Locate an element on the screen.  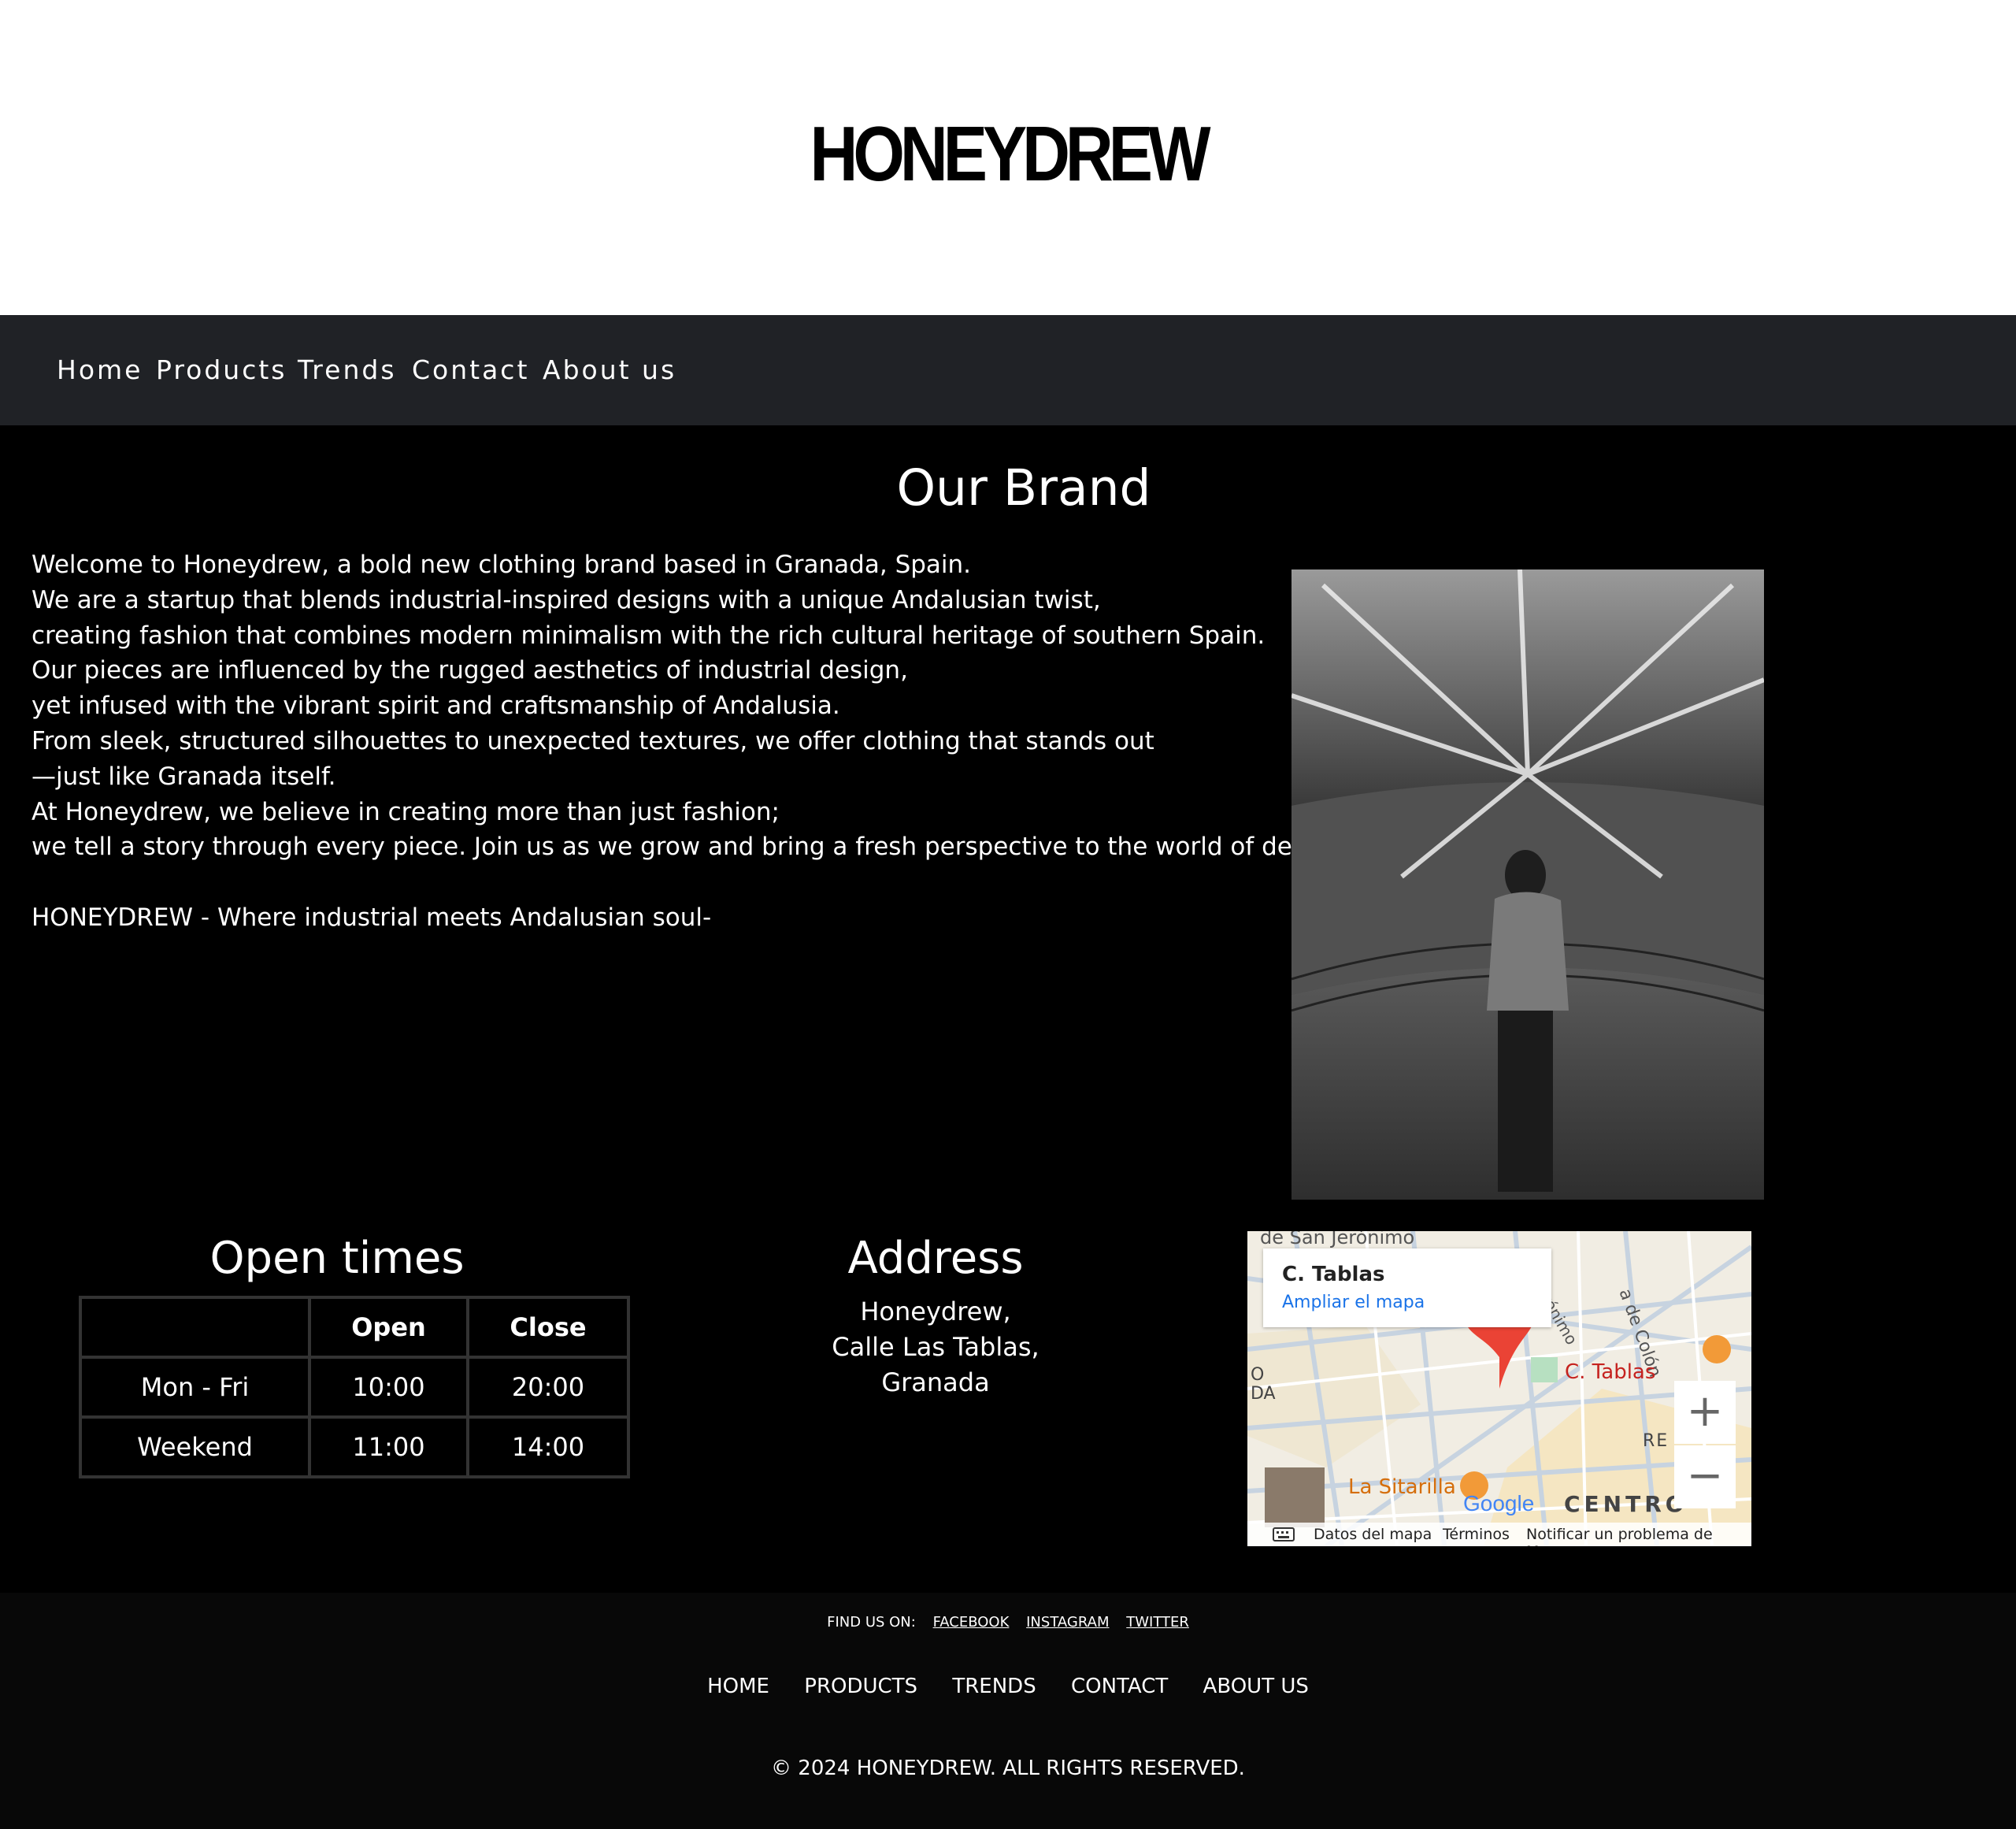
nav-products: Products is located at coordinates (221, 370).